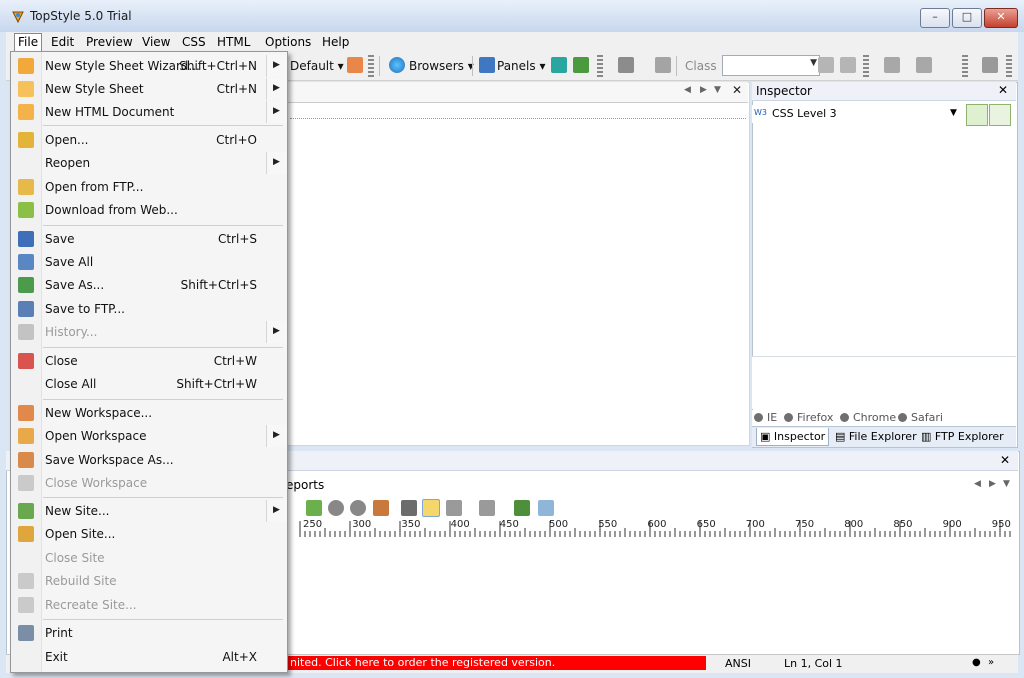  What do you see at coordinates (854, 524) in the screenshot?
I see `ruler-label: 800` at bounding box center [854, 524].